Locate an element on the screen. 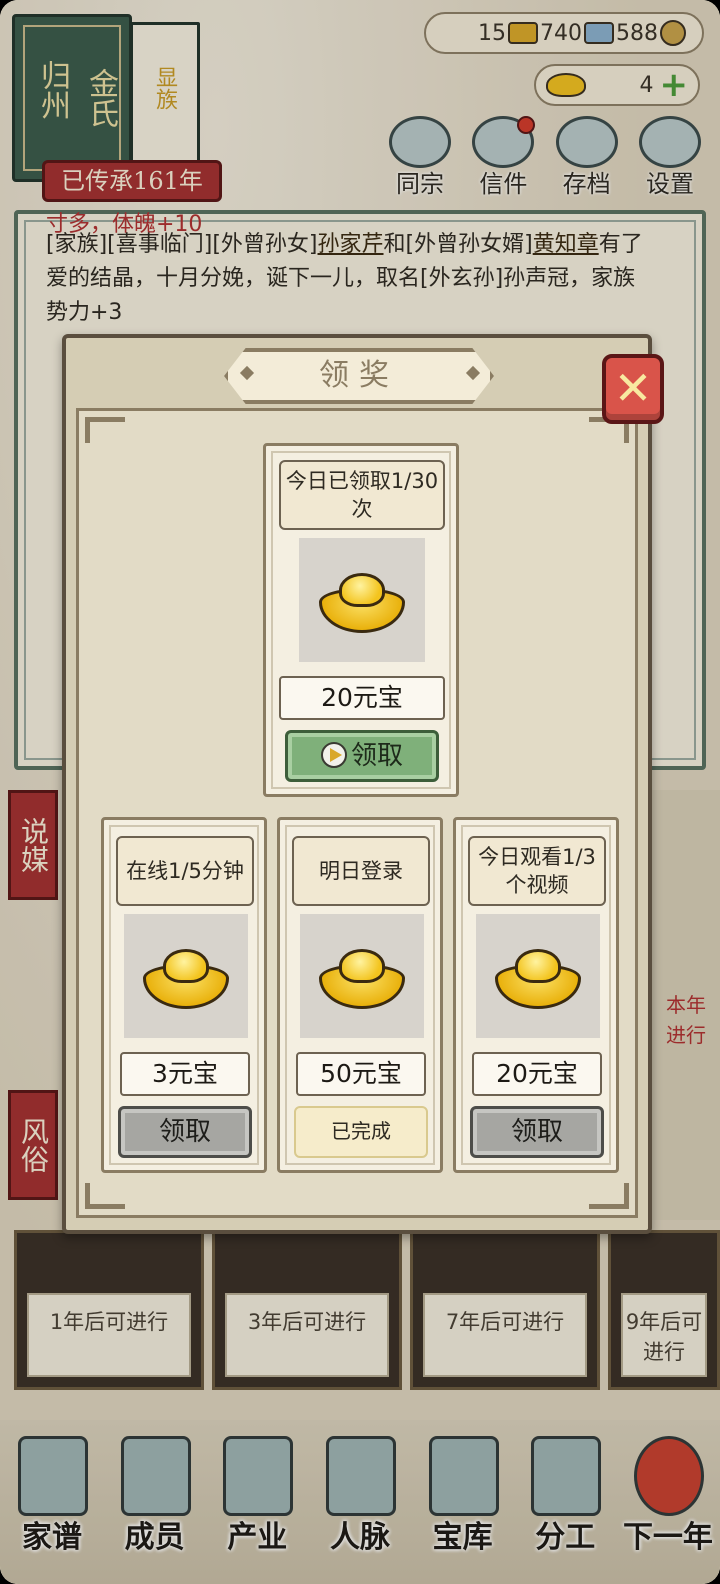 The image size is (720, 1584). completed-badge: 已完成 is located at coordinates (361, 1132).